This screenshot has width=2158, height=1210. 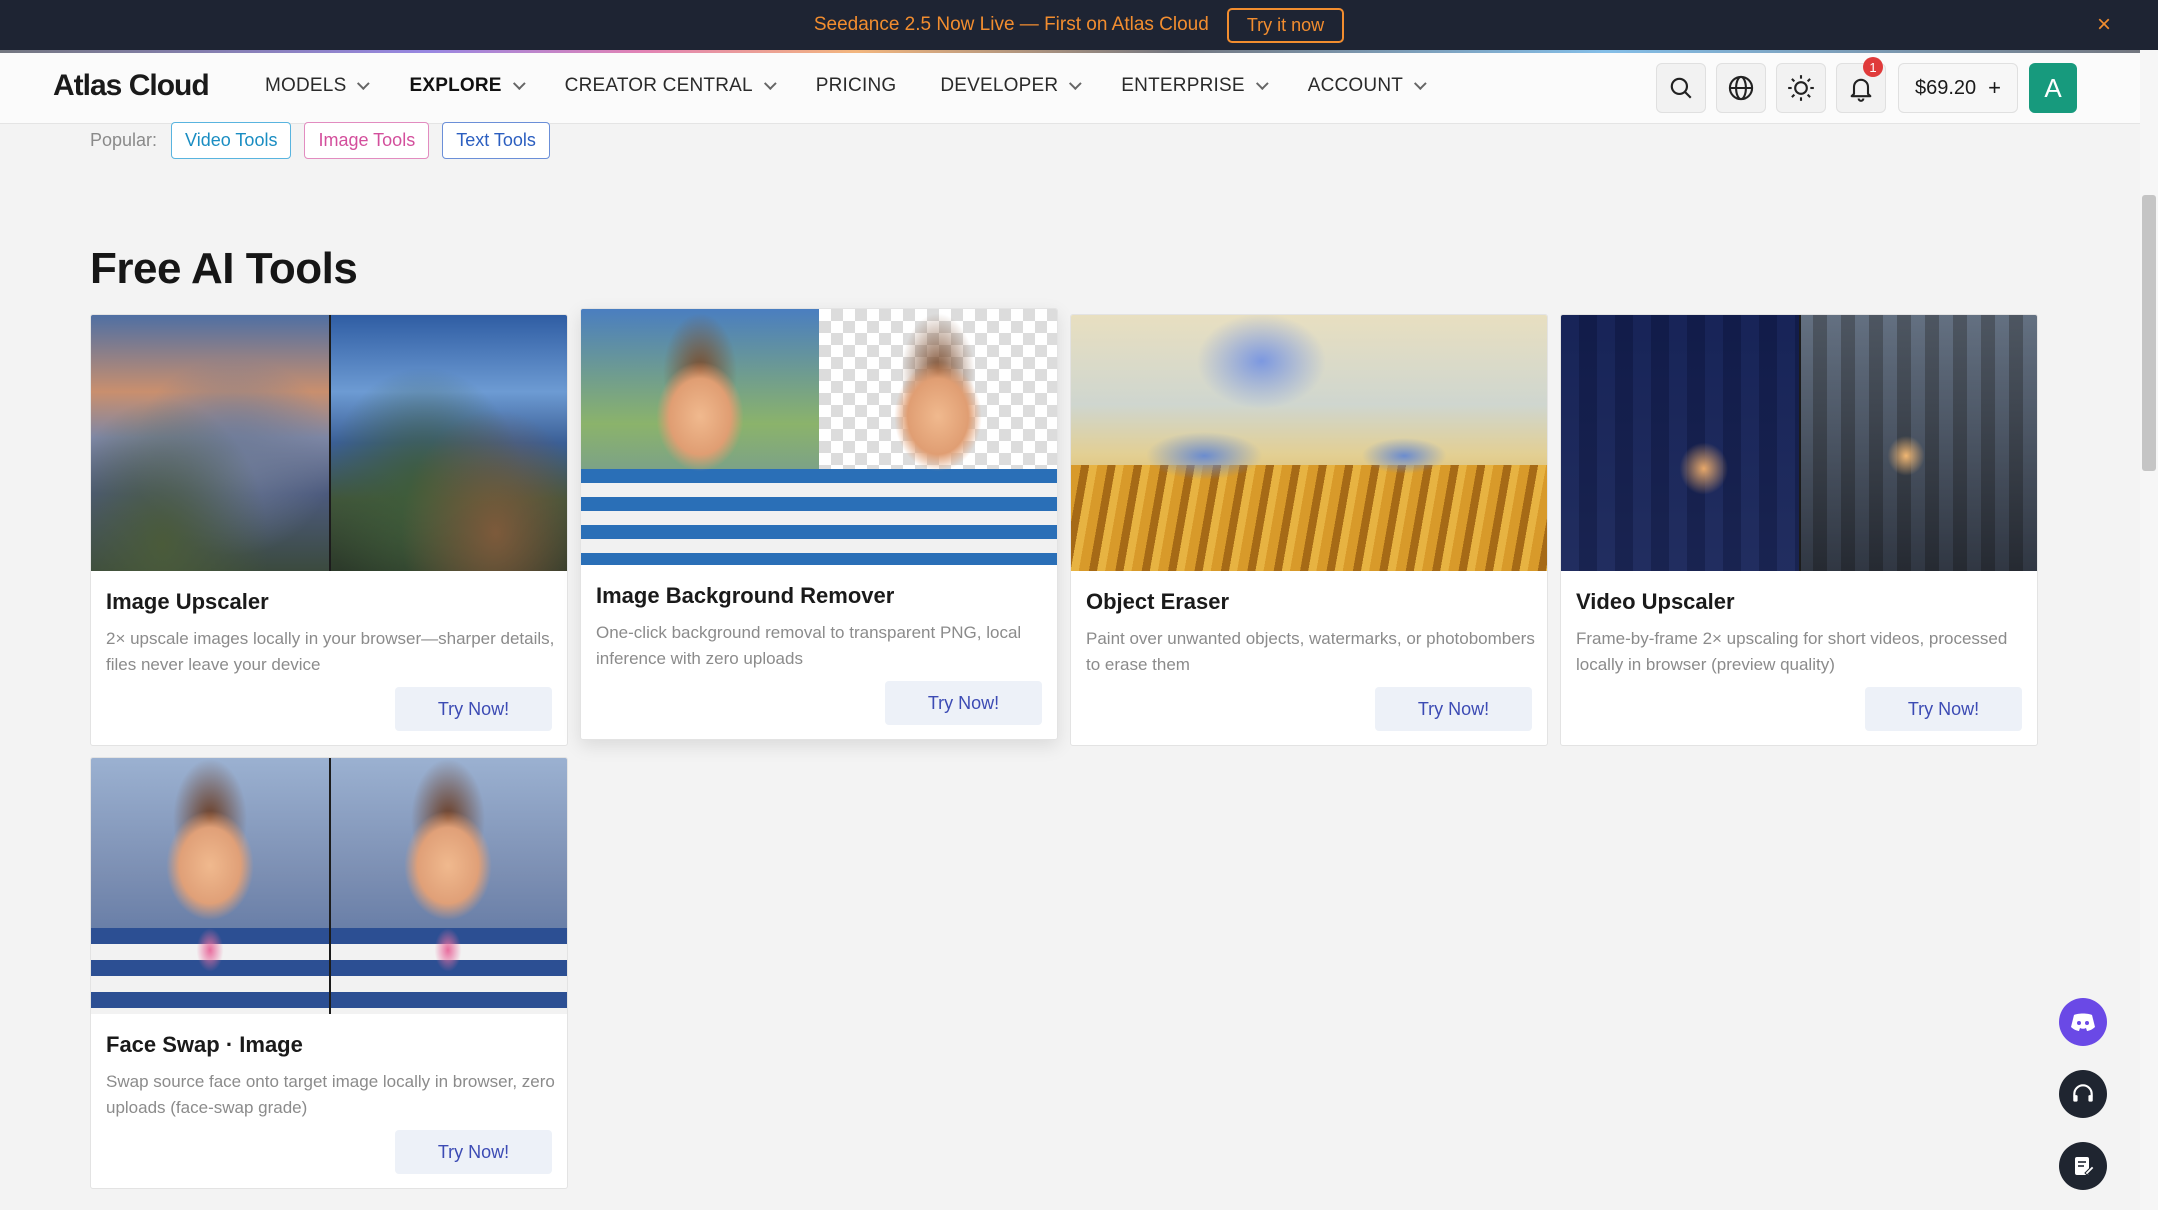 I want to click on chip-text-tools: Text Tools, so click(x=496, y=140).